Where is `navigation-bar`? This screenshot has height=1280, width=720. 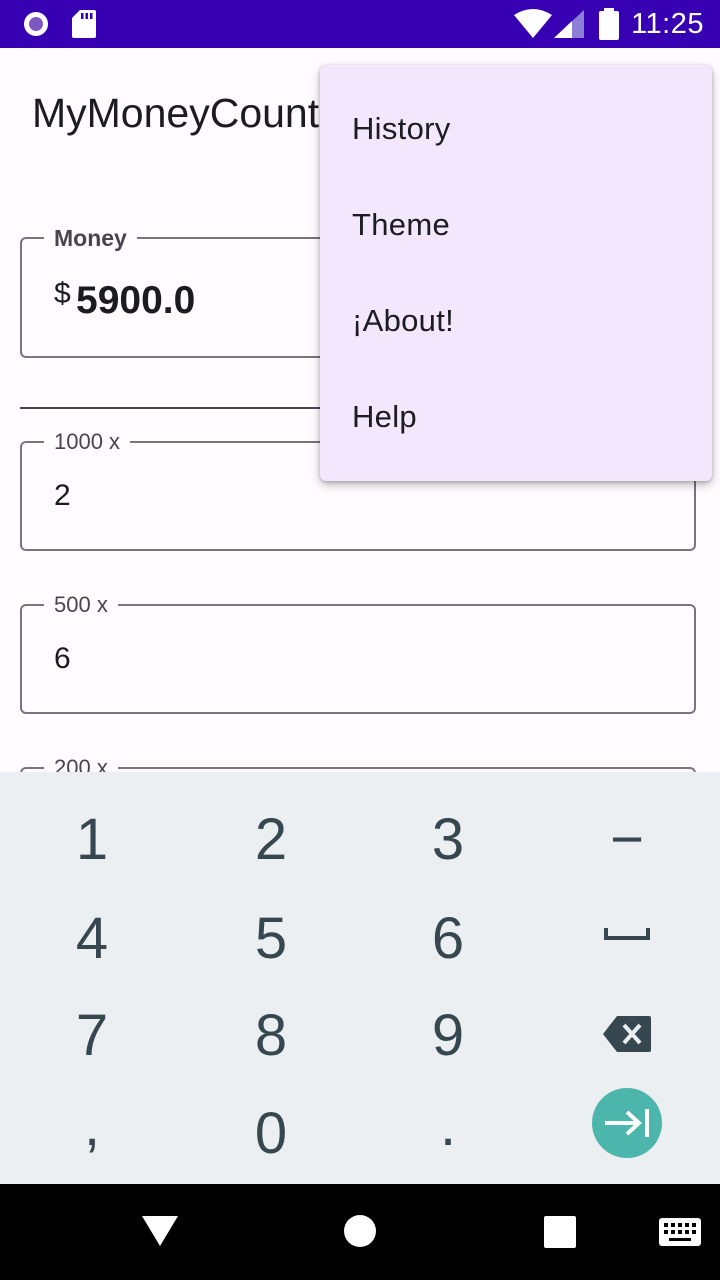
navigation-bar is located at coordinates (360, 1232).